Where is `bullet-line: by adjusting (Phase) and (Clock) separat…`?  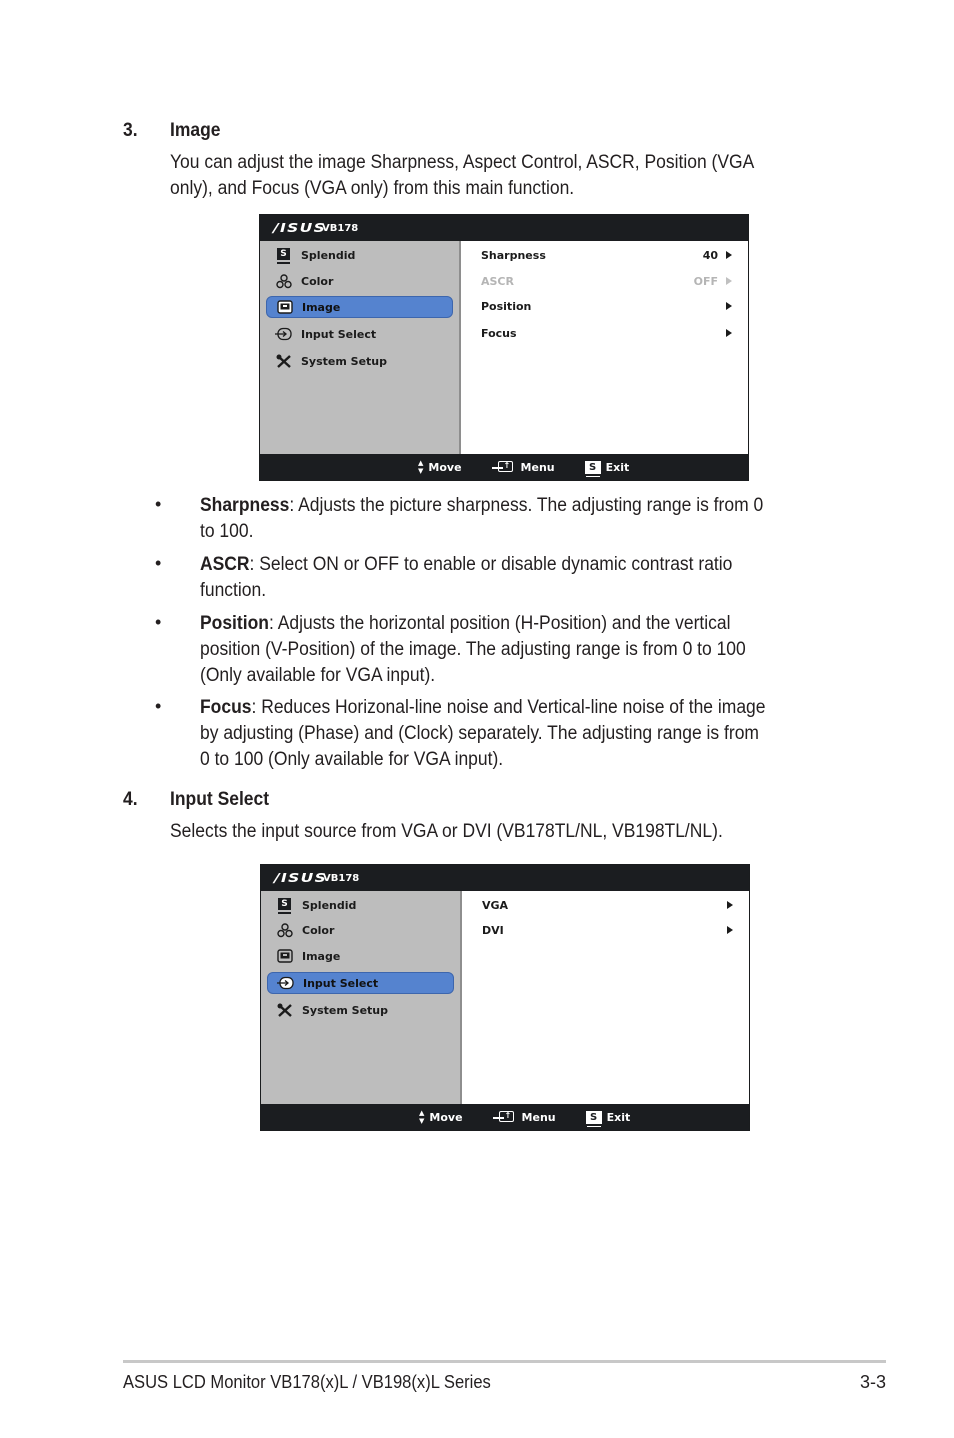 bullet-line: by adjusting (Phase) and (Clock) separat… is located at coordinates (480, 733).